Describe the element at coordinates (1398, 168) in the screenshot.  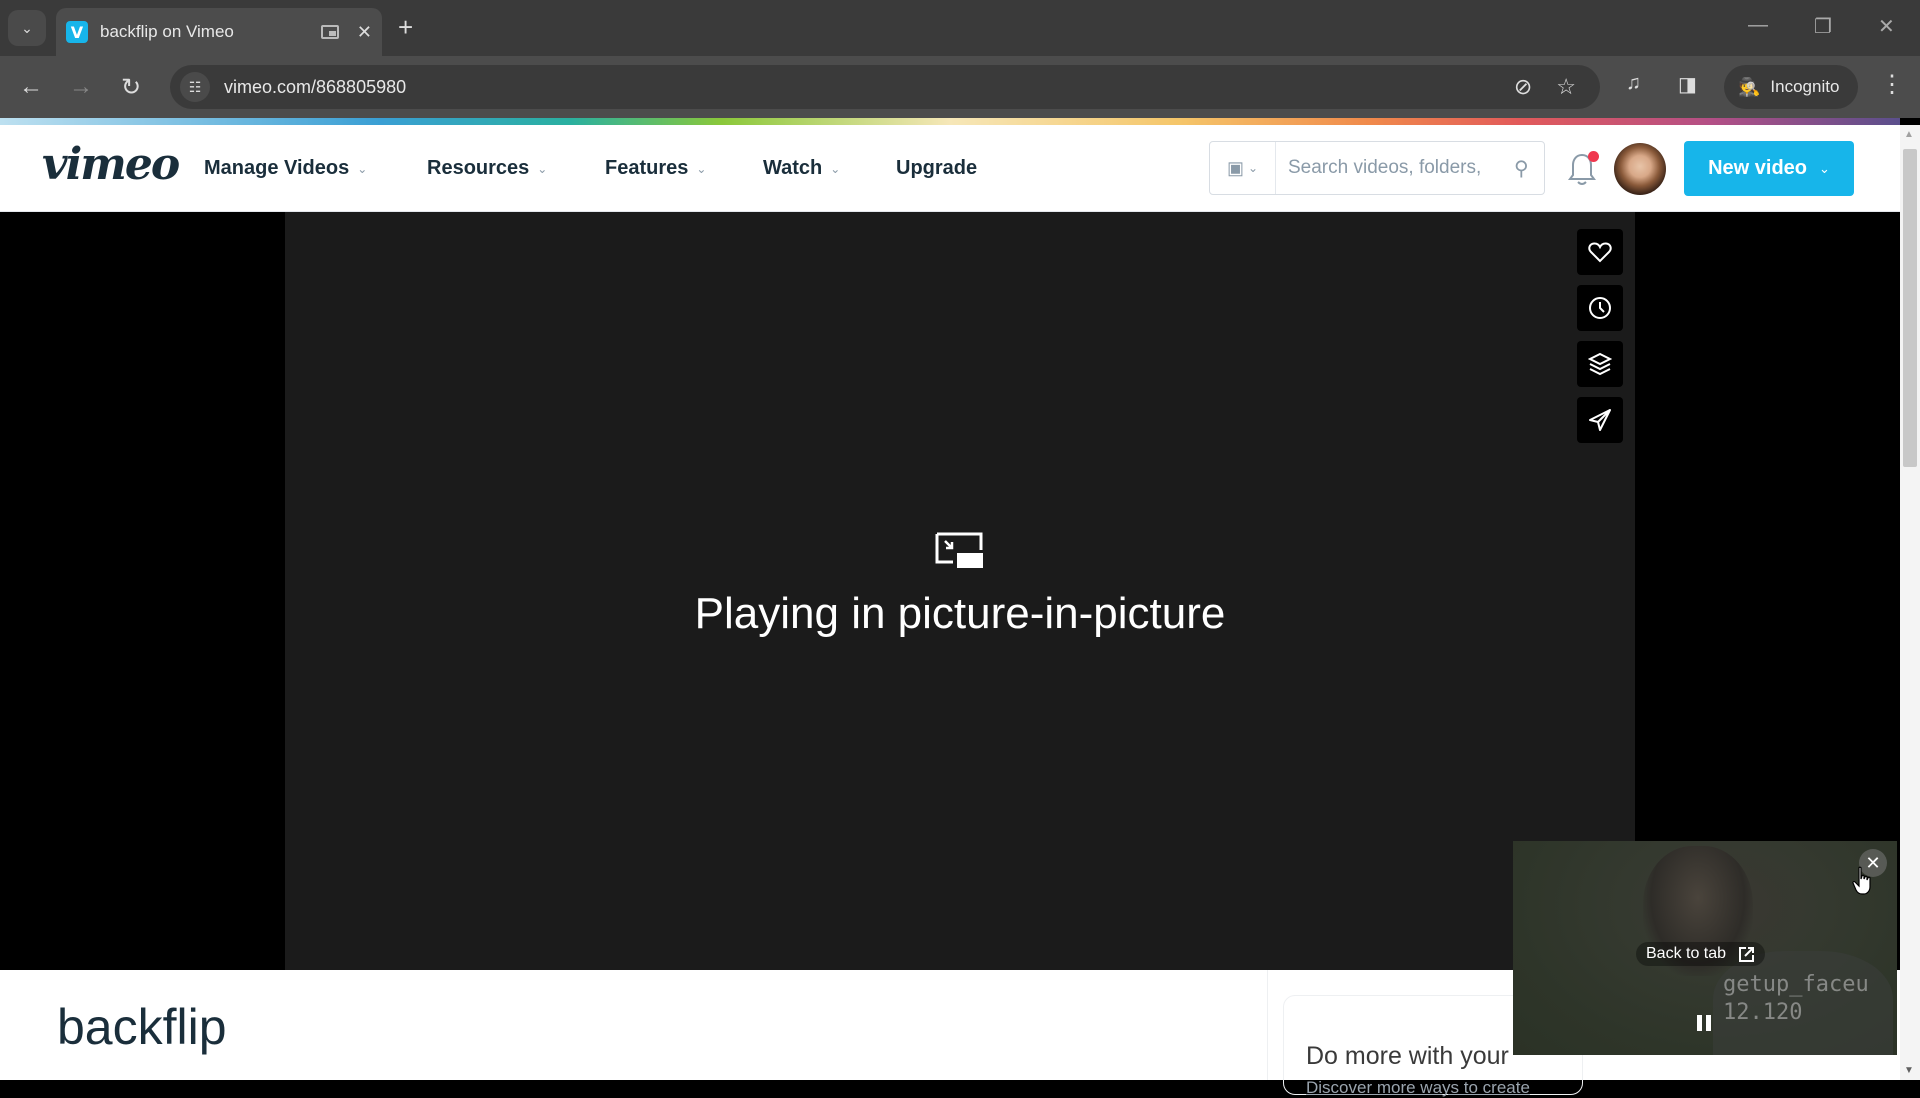
I see `search-input` at that location.